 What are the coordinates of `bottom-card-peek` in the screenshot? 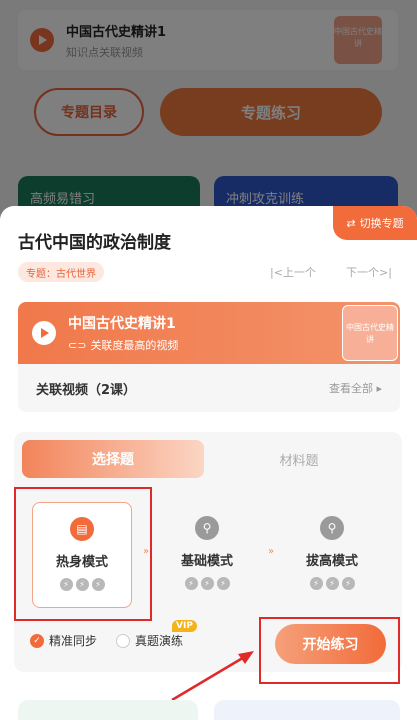 It's located at (108, 710).